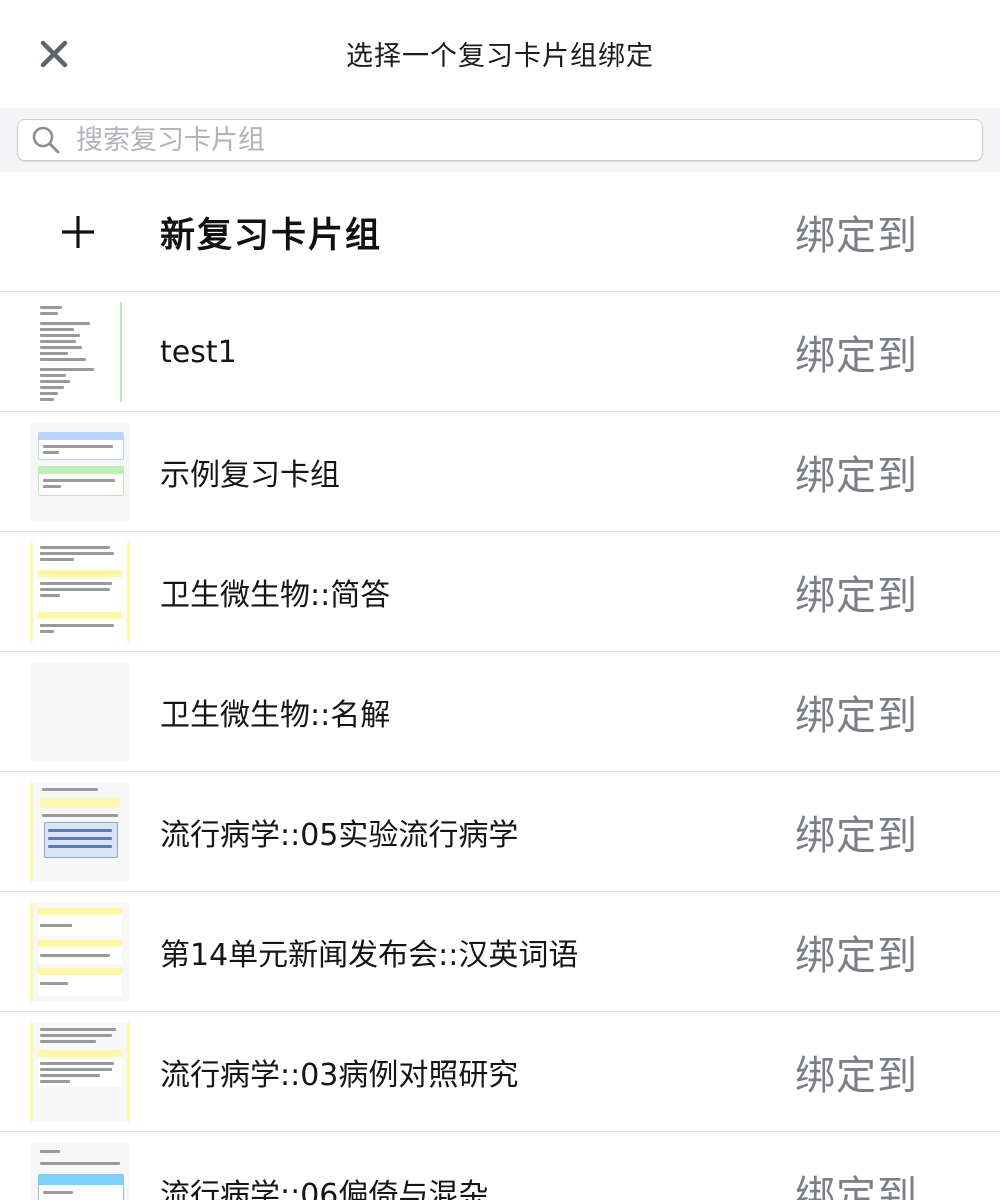 This screenshot has width=1000, height=1200. I want to click on header: 选择一个复习卡片组绑定, so click(500, 54).